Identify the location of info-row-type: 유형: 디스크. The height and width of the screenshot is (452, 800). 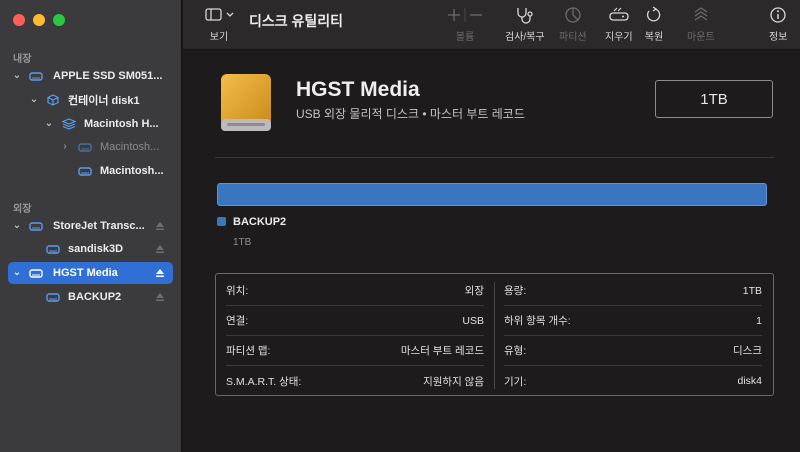
(633, 351).